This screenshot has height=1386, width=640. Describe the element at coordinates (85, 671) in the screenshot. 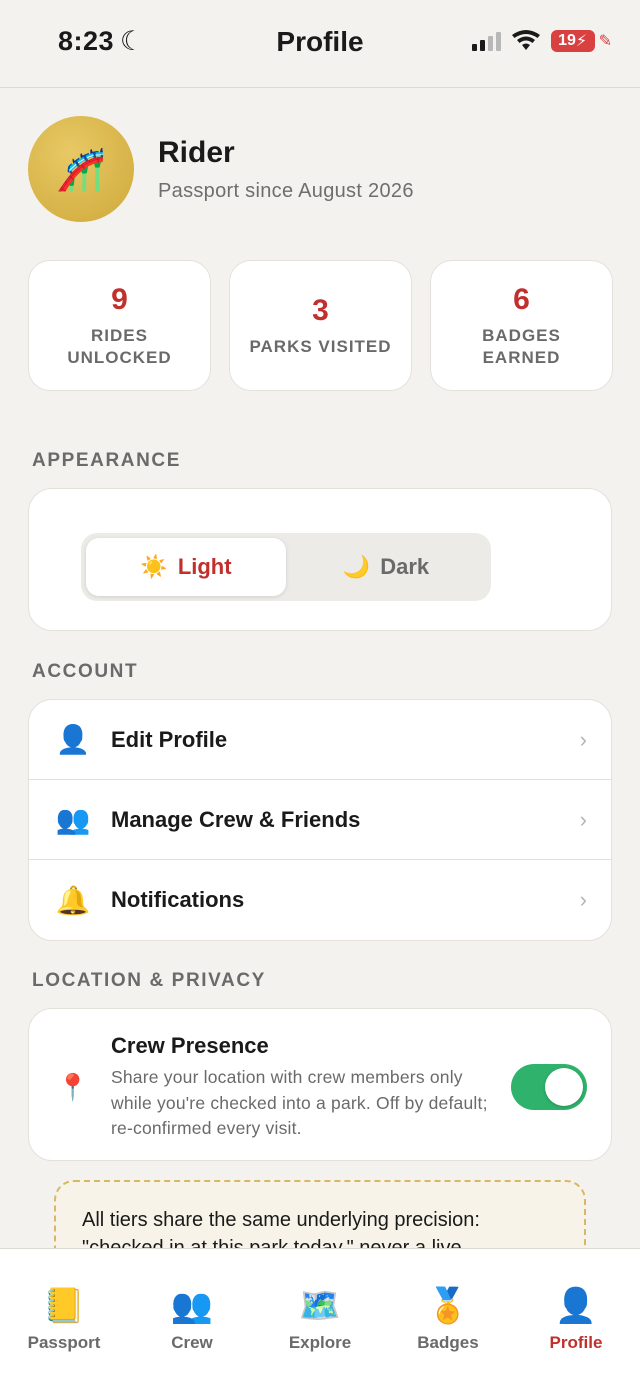

I see `section-label-account: ACCOUNT` at that location.